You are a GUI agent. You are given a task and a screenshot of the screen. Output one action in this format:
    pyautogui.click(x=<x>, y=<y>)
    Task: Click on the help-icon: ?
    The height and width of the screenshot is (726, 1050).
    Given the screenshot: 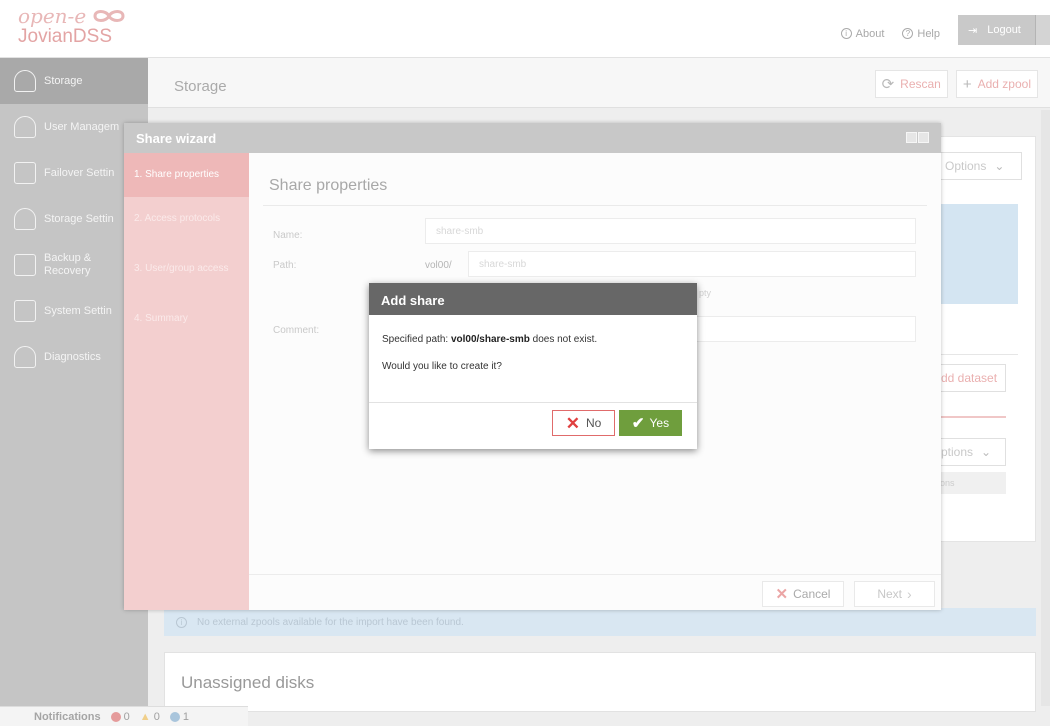 What is the action you would take?
    pyautogui.click(x=908, y=33)
    